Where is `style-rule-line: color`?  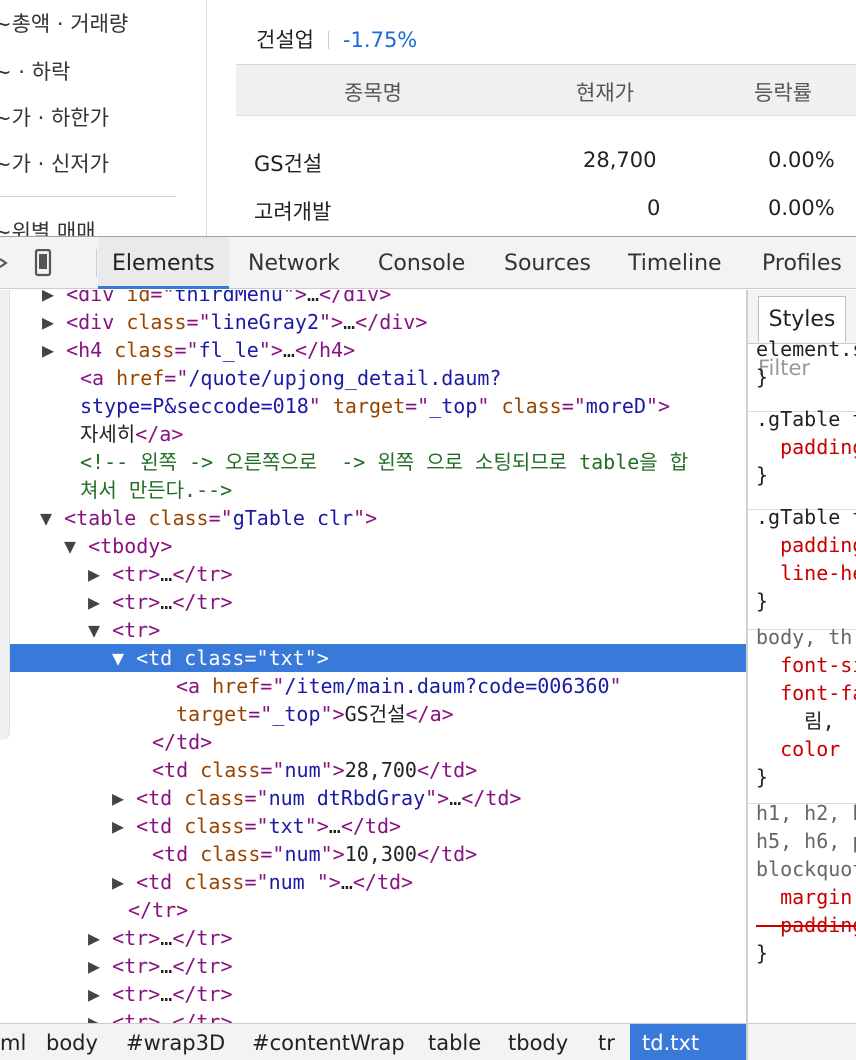 style-rule-line: color is located at coordinates (798, 749).